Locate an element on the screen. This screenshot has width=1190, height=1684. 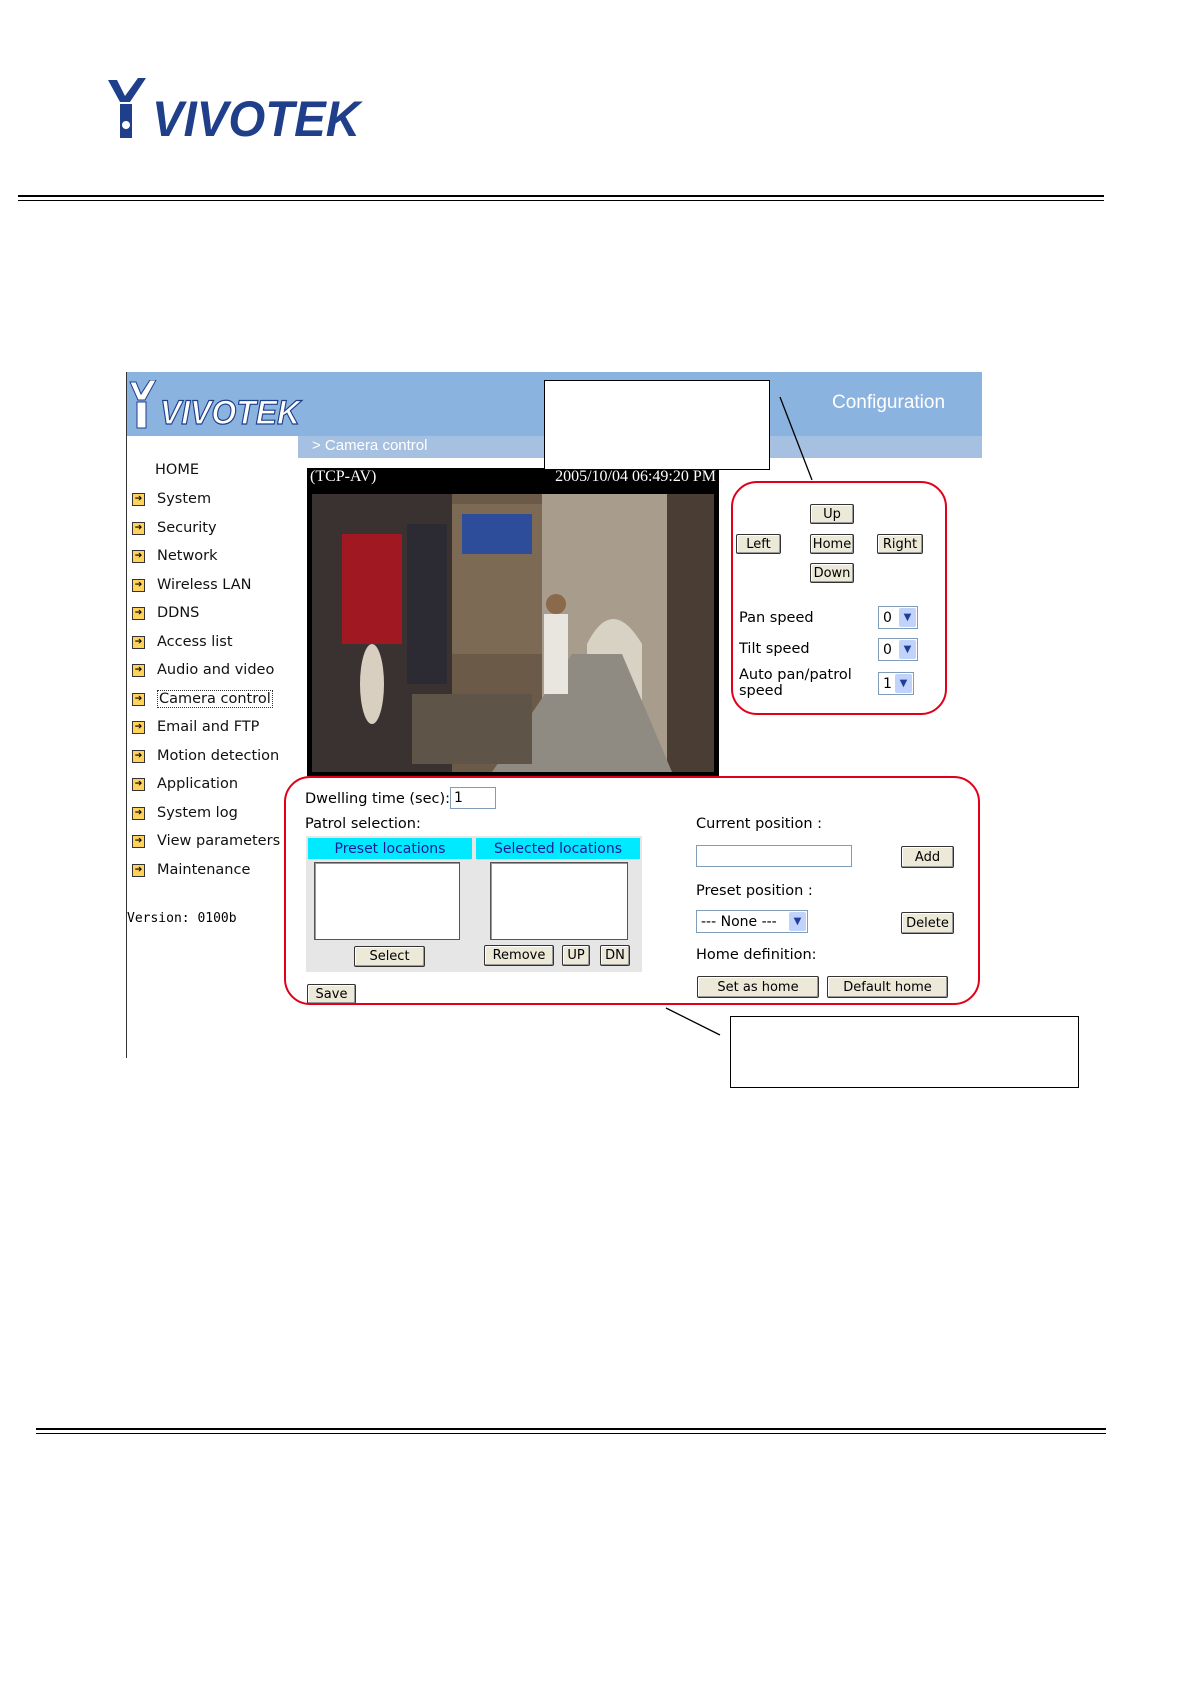
footer-rule is located at coordinates (571, 1429).